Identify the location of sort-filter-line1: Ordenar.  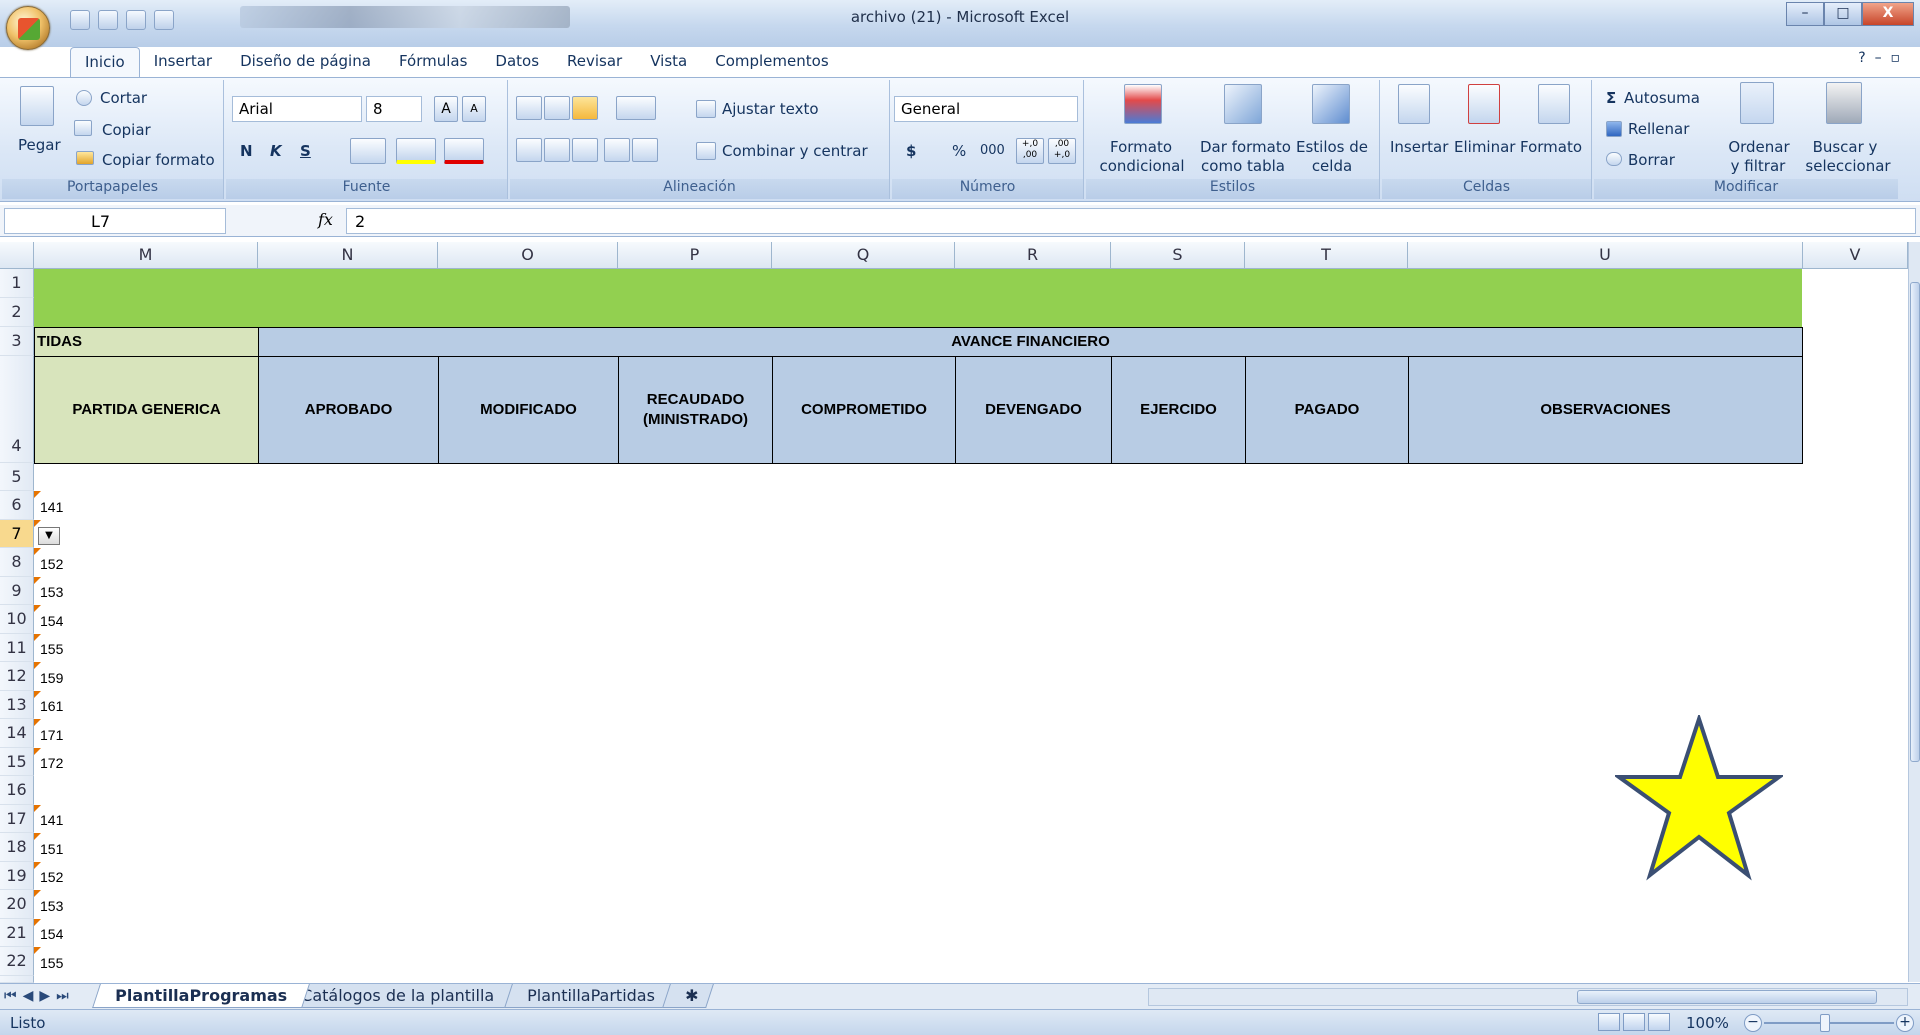
(1759, 147).